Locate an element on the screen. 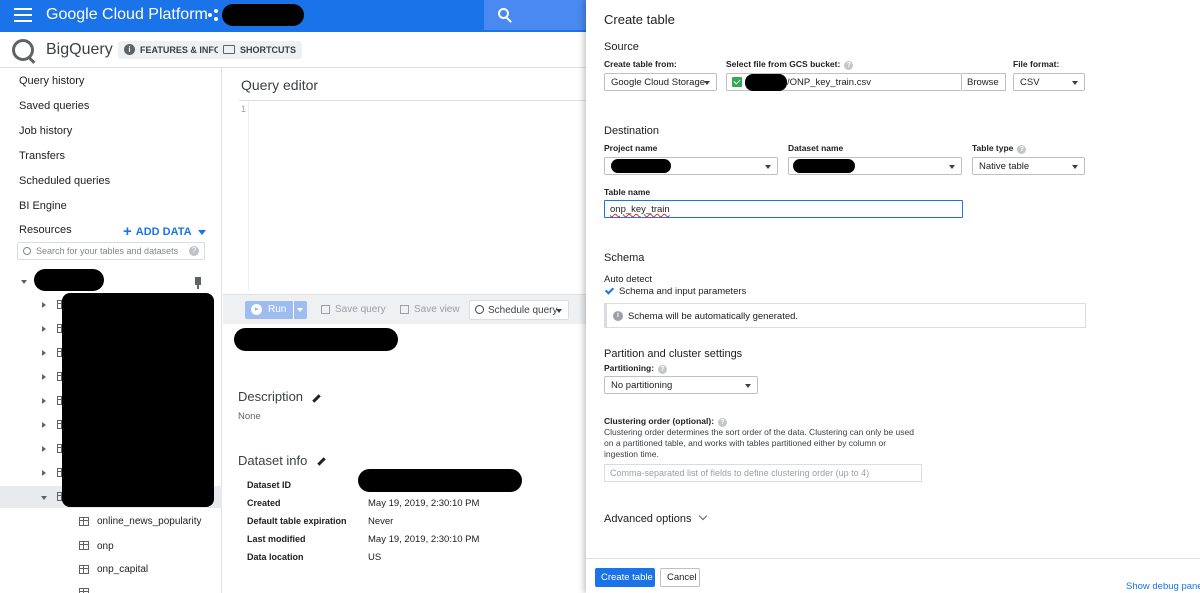 The width and height of the screenshot is (1200, 593). partitioning-value: No partitioning is located at coordinates (642, 385).